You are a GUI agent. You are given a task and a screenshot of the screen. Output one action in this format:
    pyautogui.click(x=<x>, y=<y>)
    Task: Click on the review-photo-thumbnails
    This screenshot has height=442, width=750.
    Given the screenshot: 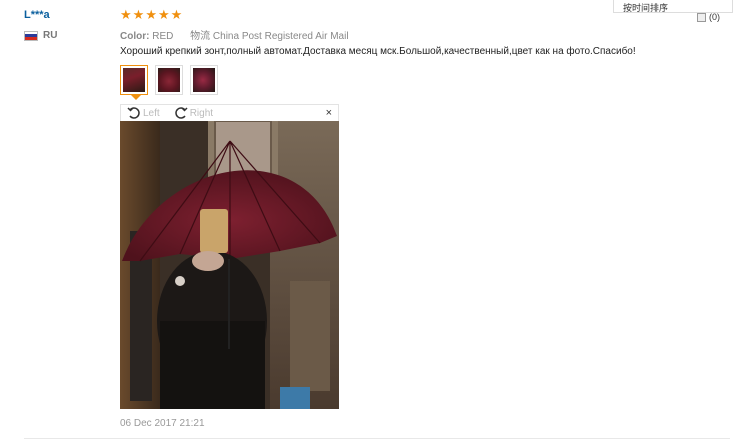 What is the action you would take?
    pyautogui.click(x=169, y=82)
    